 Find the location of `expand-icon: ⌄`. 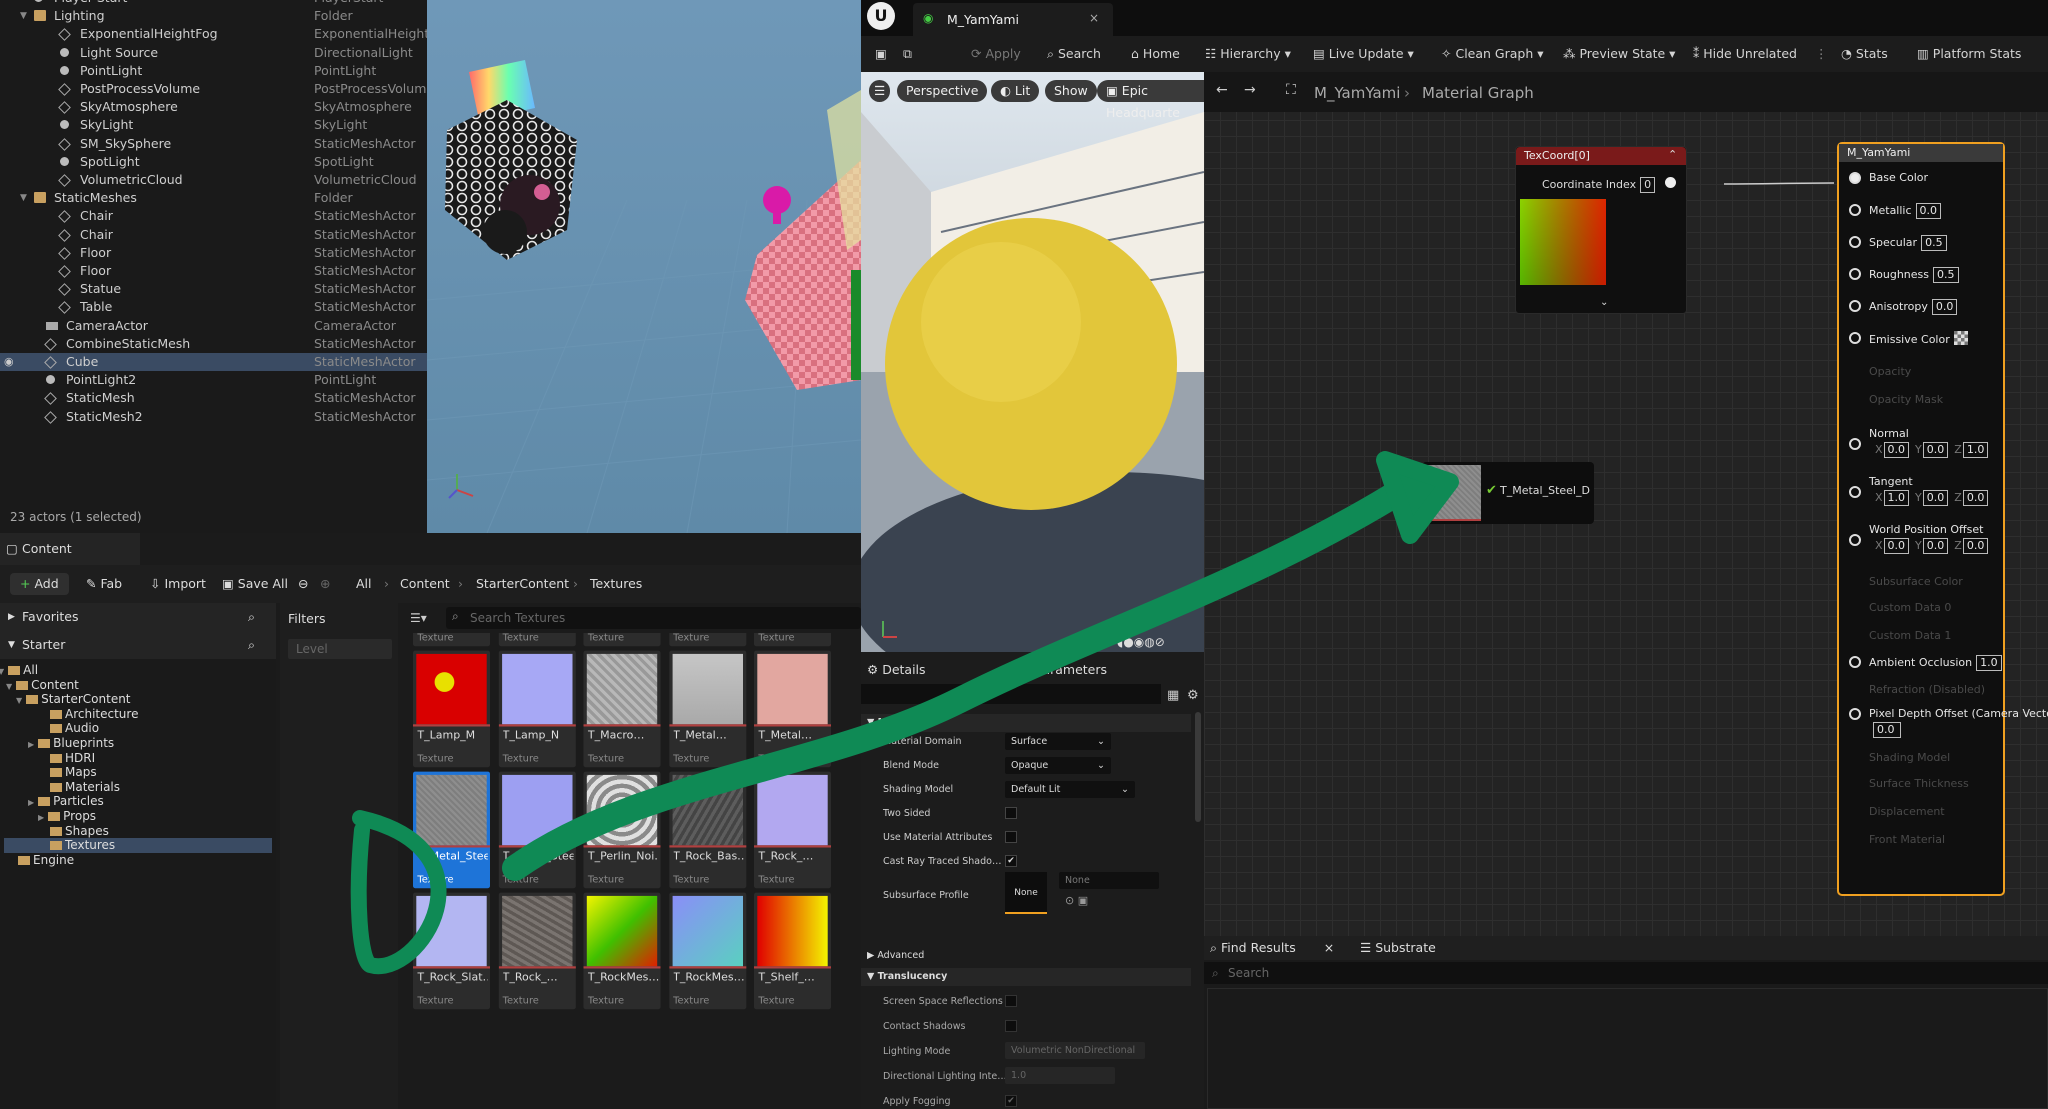

expand-icon: ⌄ is located at coordinates (1604, 302).